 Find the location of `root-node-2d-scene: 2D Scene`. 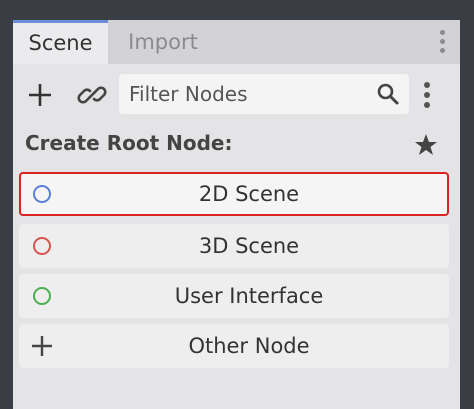

root-node-2d-scene: 2D Scene is located at coordinates (234, 194).